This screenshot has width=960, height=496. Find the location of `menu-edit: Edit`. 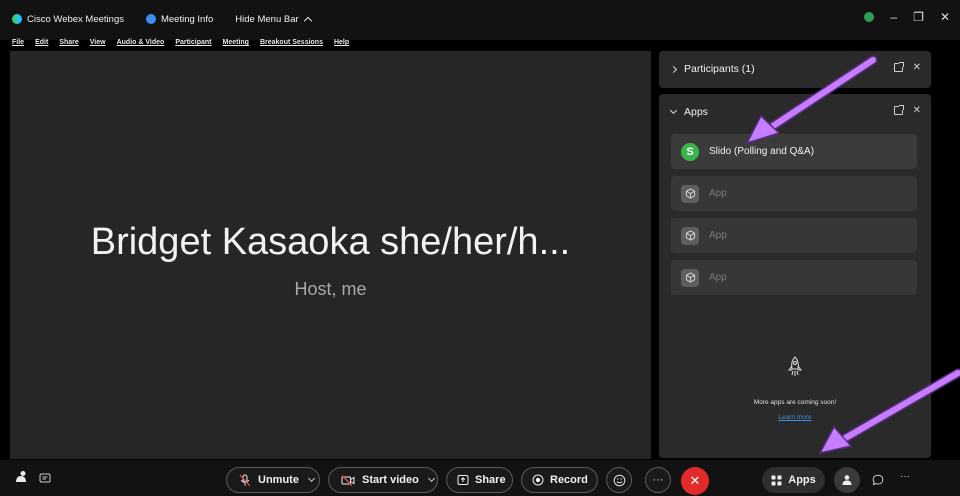

menu-edit: Edit is located at coordinates (41, 44).